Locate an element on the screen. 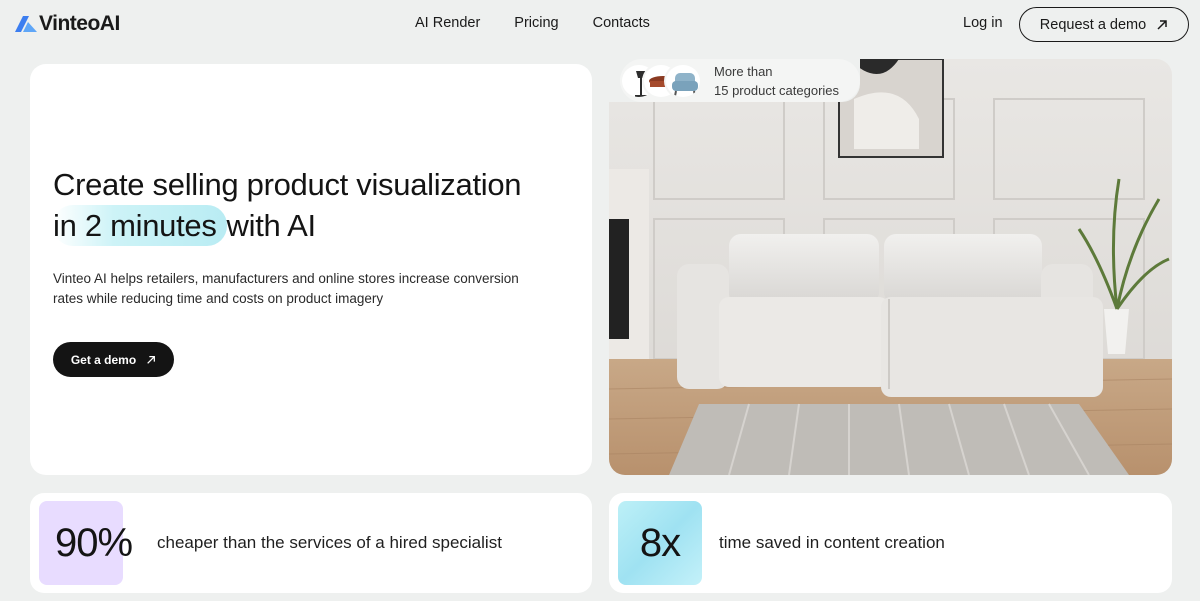 The height and width of the screenshot is (601, 1200). request-demo-button: Request a demo is located at coordinates (1104, 24).